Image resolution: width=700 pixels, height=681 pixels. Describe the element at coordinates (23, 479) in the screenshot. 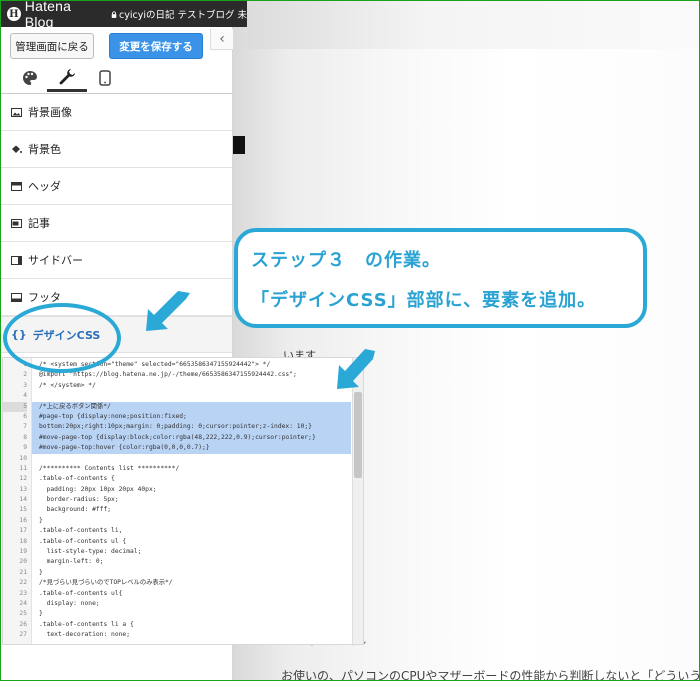

I see `line-number: 12` at that location.